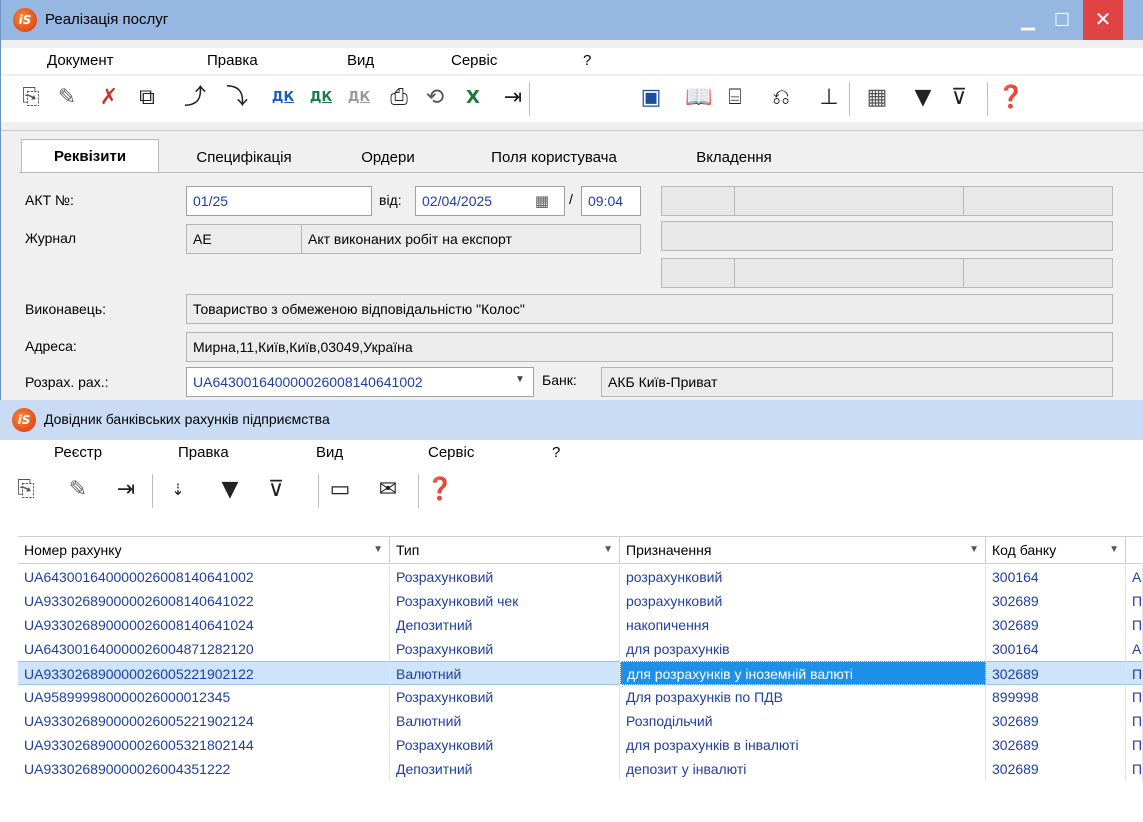  What do you see at coordinates (388, 490) in the screenshot?
I see `mail-icon: ✉` at bounding box center [388, 490].